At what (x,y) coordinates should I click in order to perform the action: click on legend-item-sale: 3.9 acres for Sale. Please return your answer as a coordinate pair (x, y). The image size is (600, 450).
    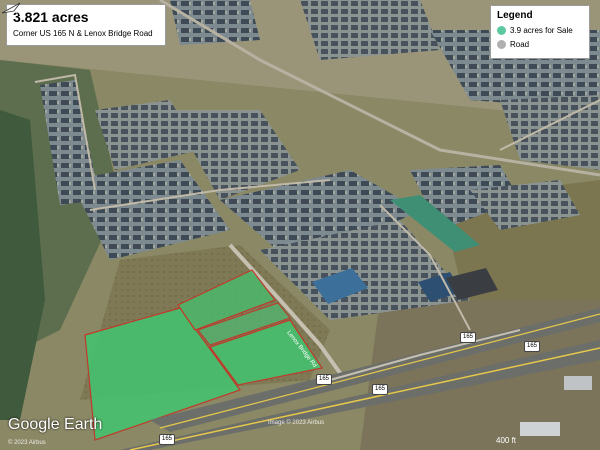
    Looking at the image, I should click on (535, 31).